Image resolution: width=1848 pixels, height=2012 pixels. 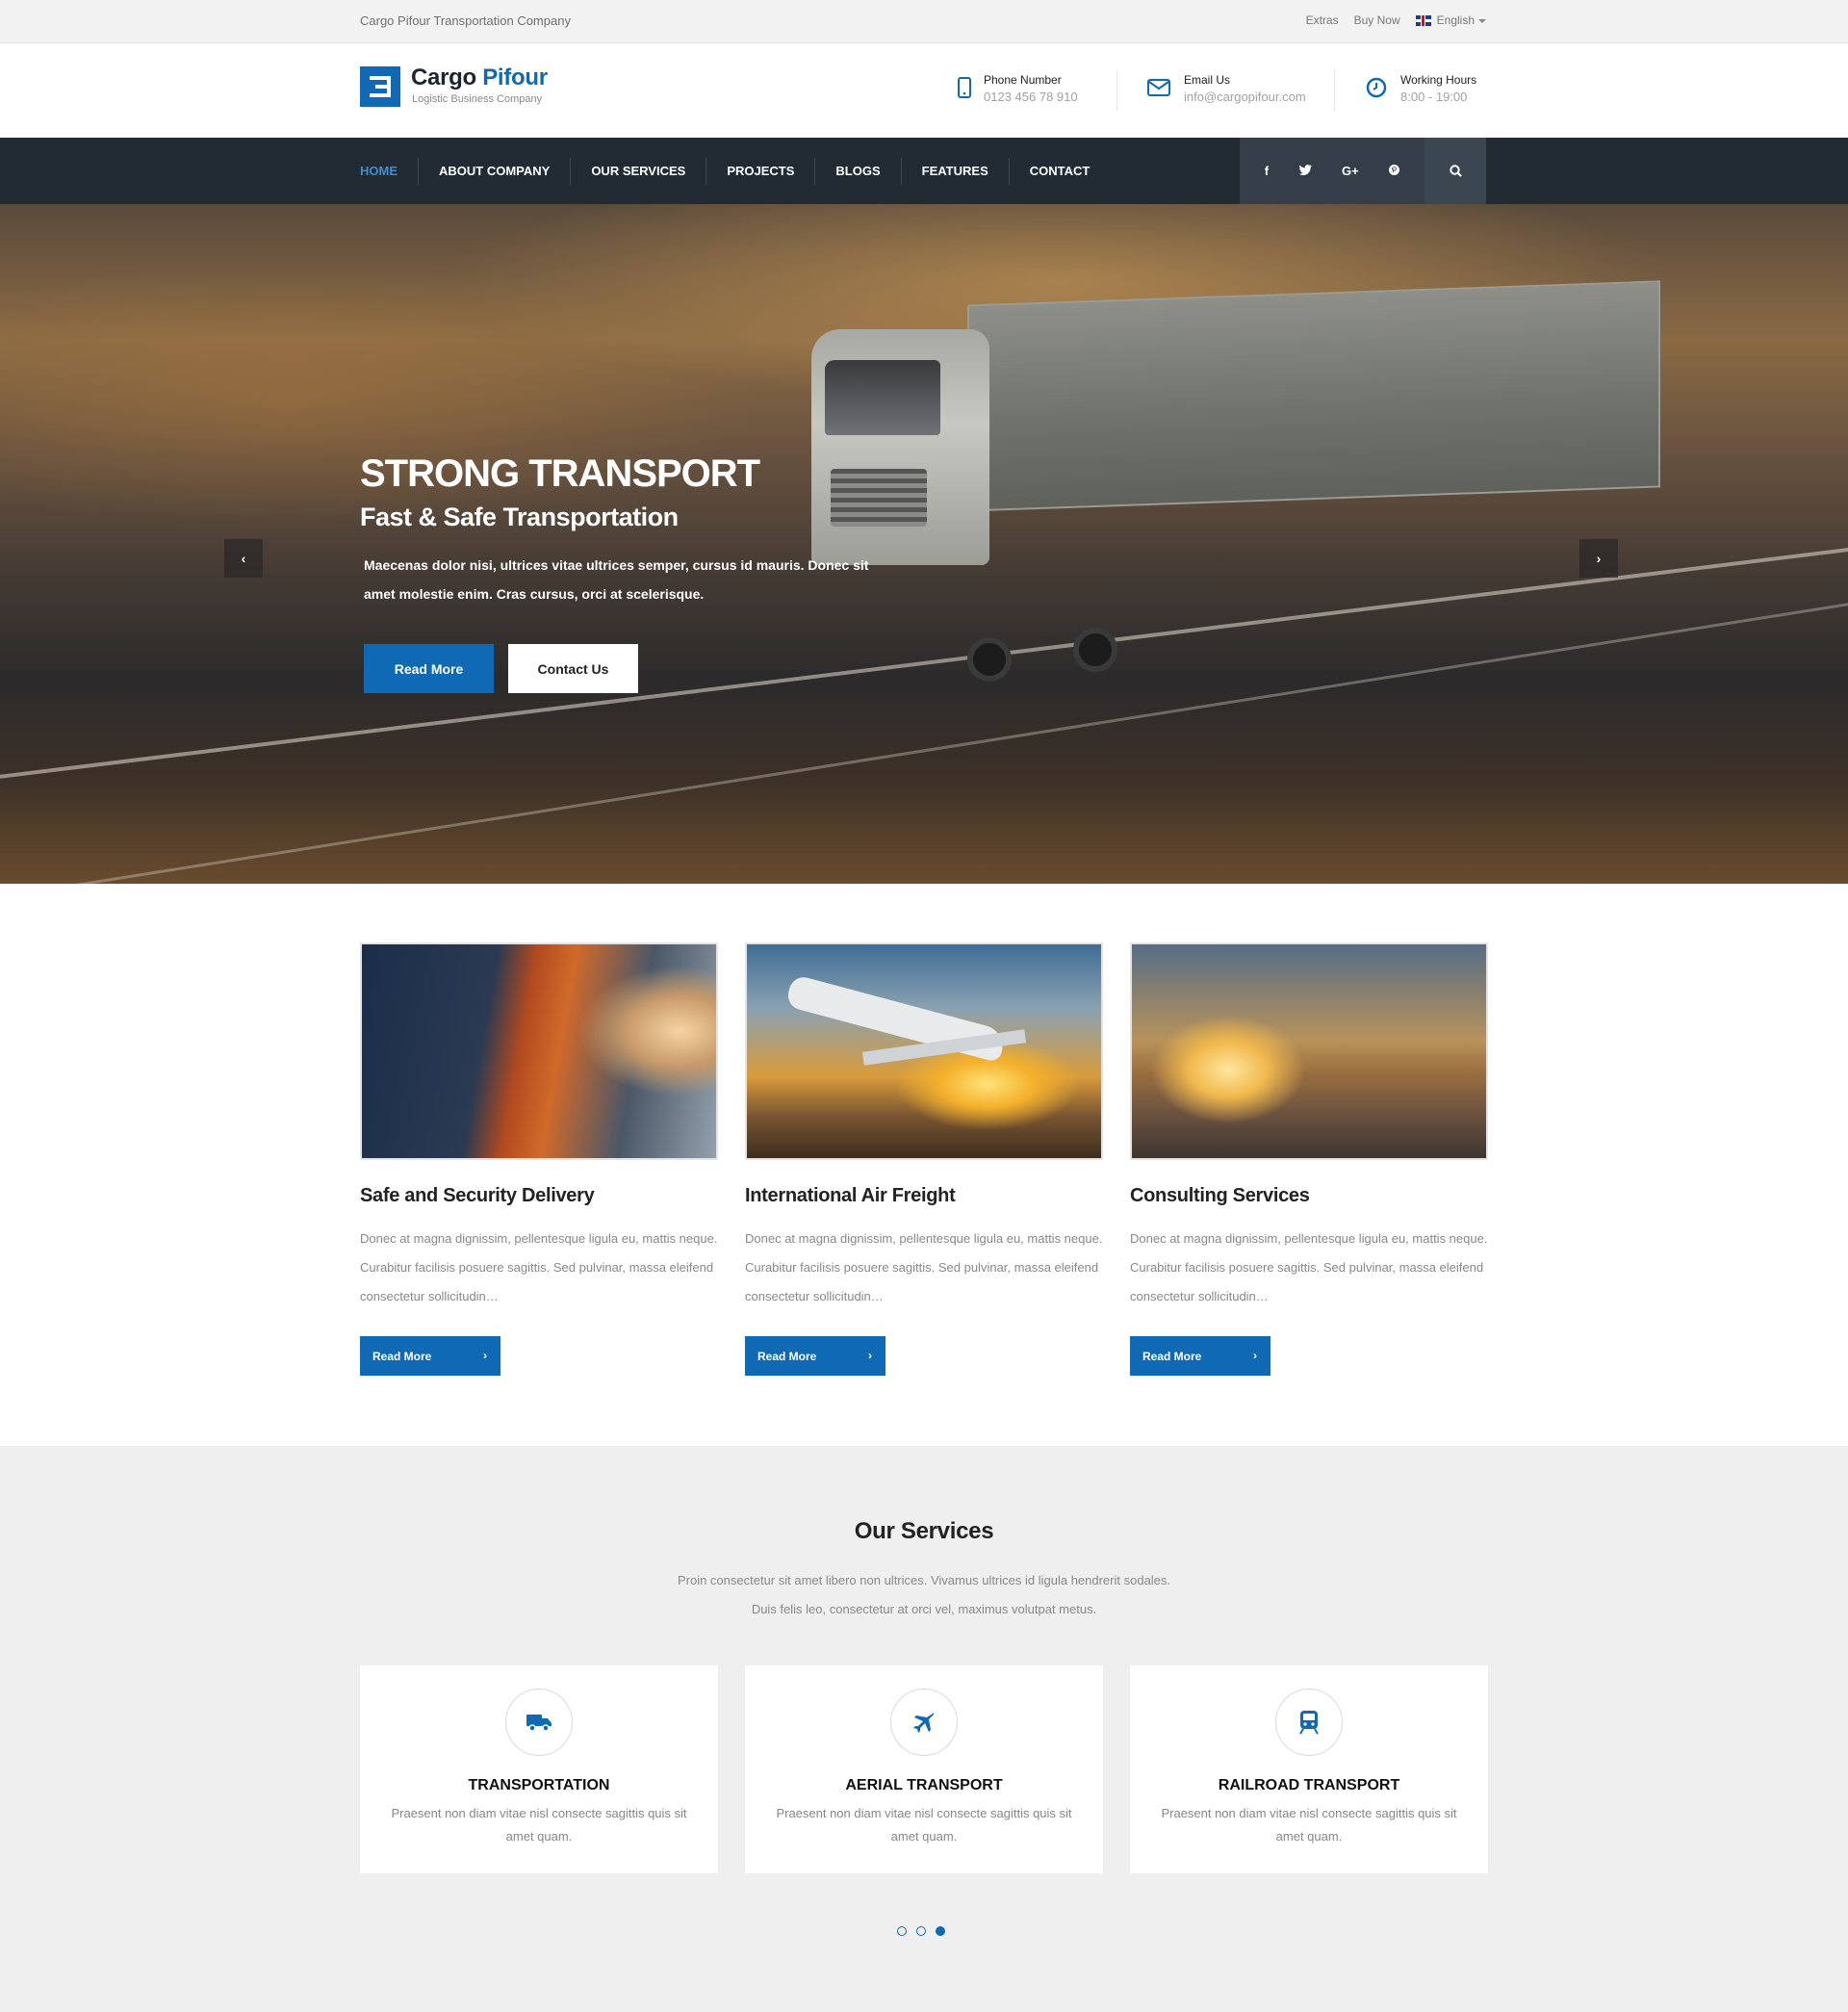 I want to click on nav-projects: PROJECTS, so click(x=760, y=171).